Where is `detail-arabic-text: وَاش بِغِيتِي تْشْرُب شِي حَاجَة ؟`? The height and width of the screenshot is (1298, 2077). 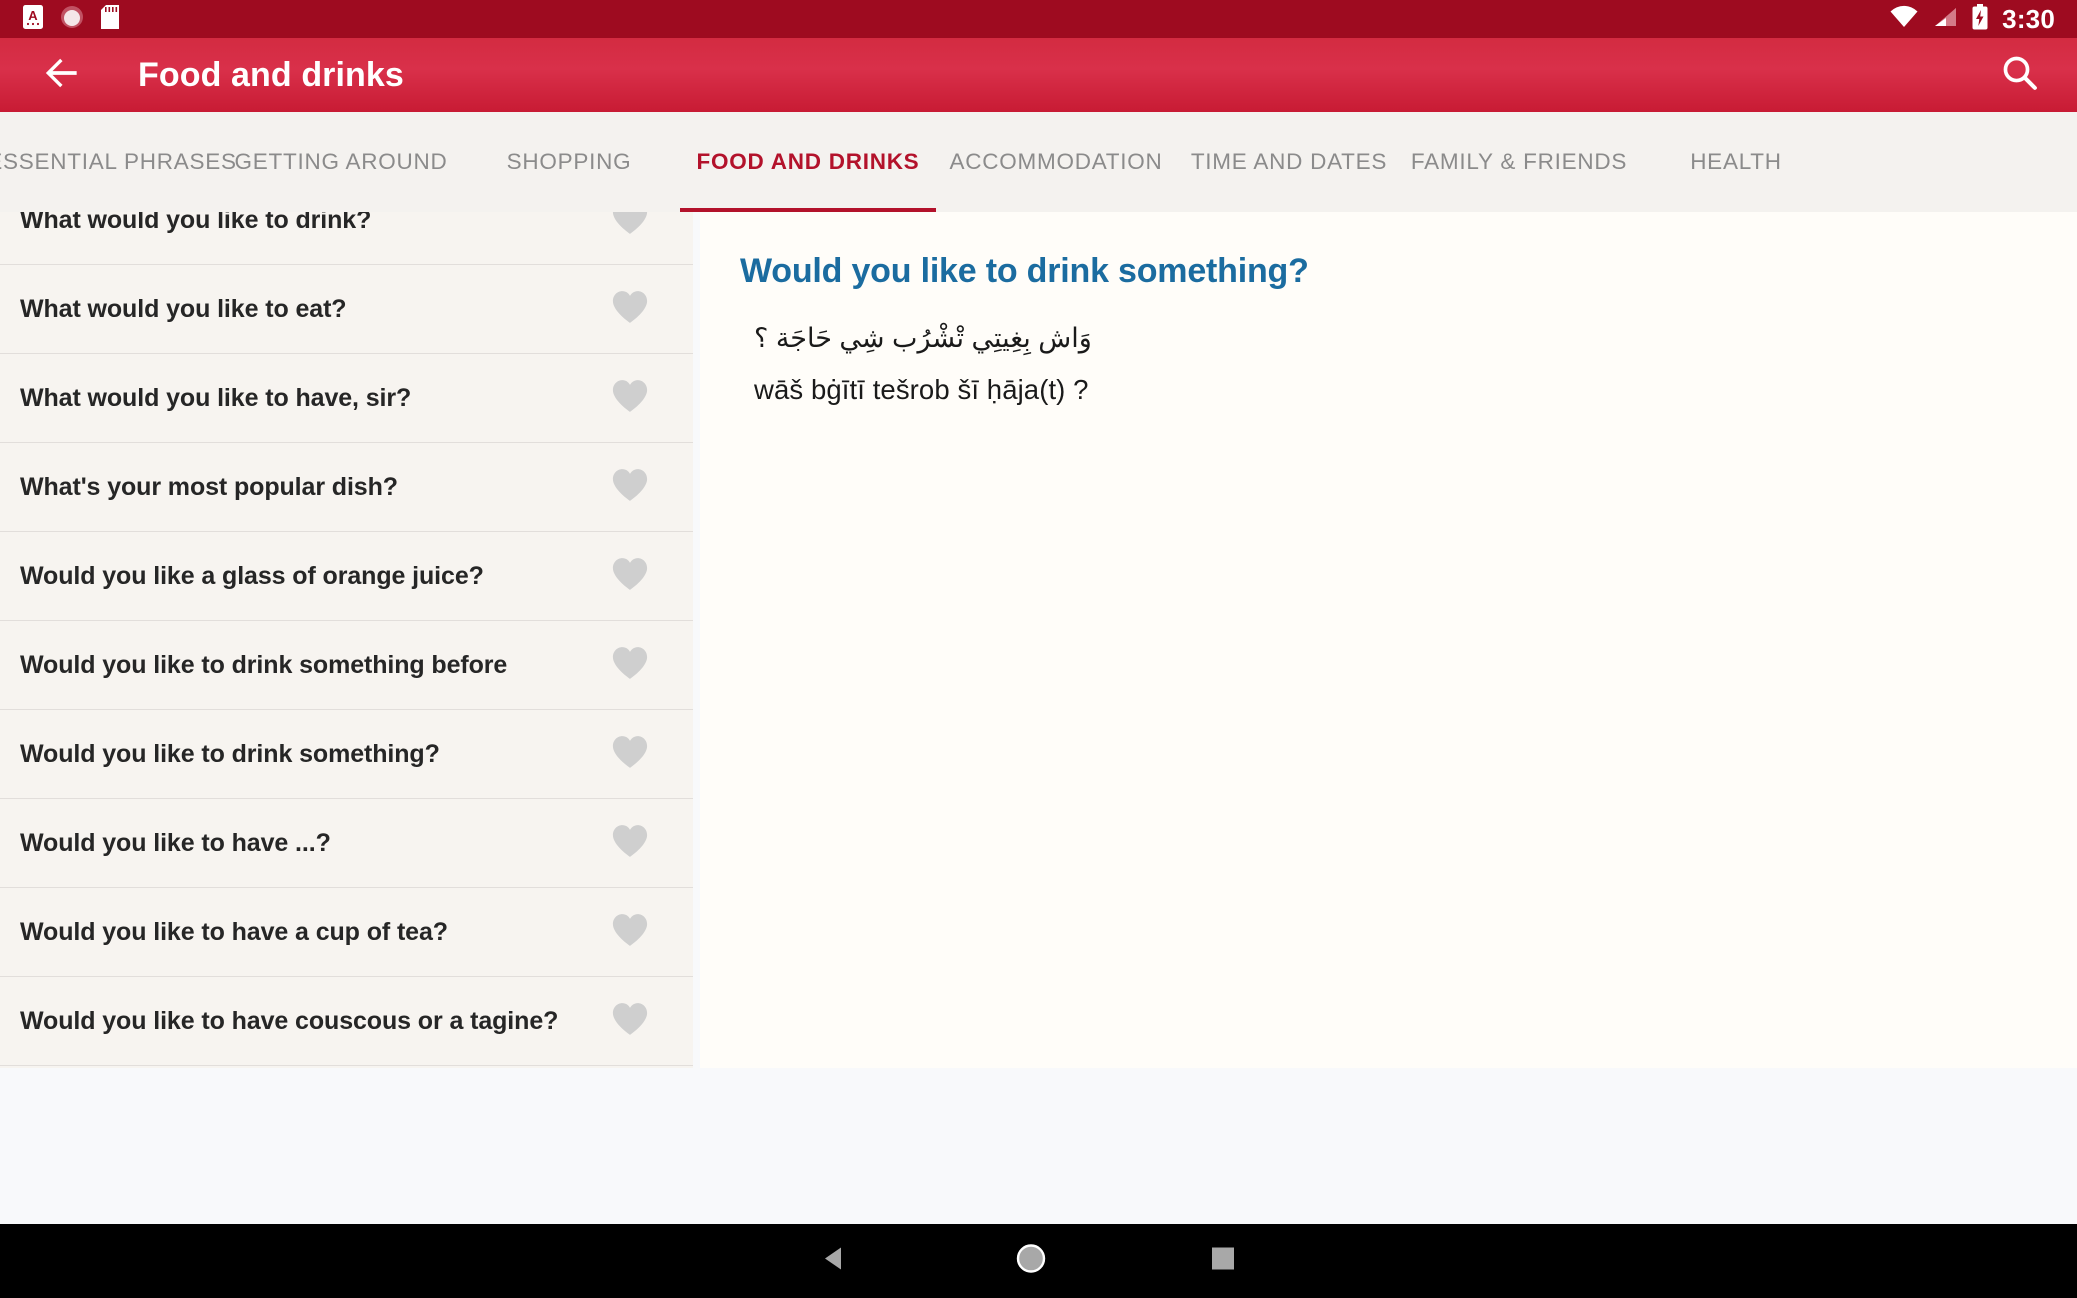
detail-arabic-text: وَاش بِغِيتِي تْشْرُب شِي حَاجَة ؟ is located at coordinates (923, 338).